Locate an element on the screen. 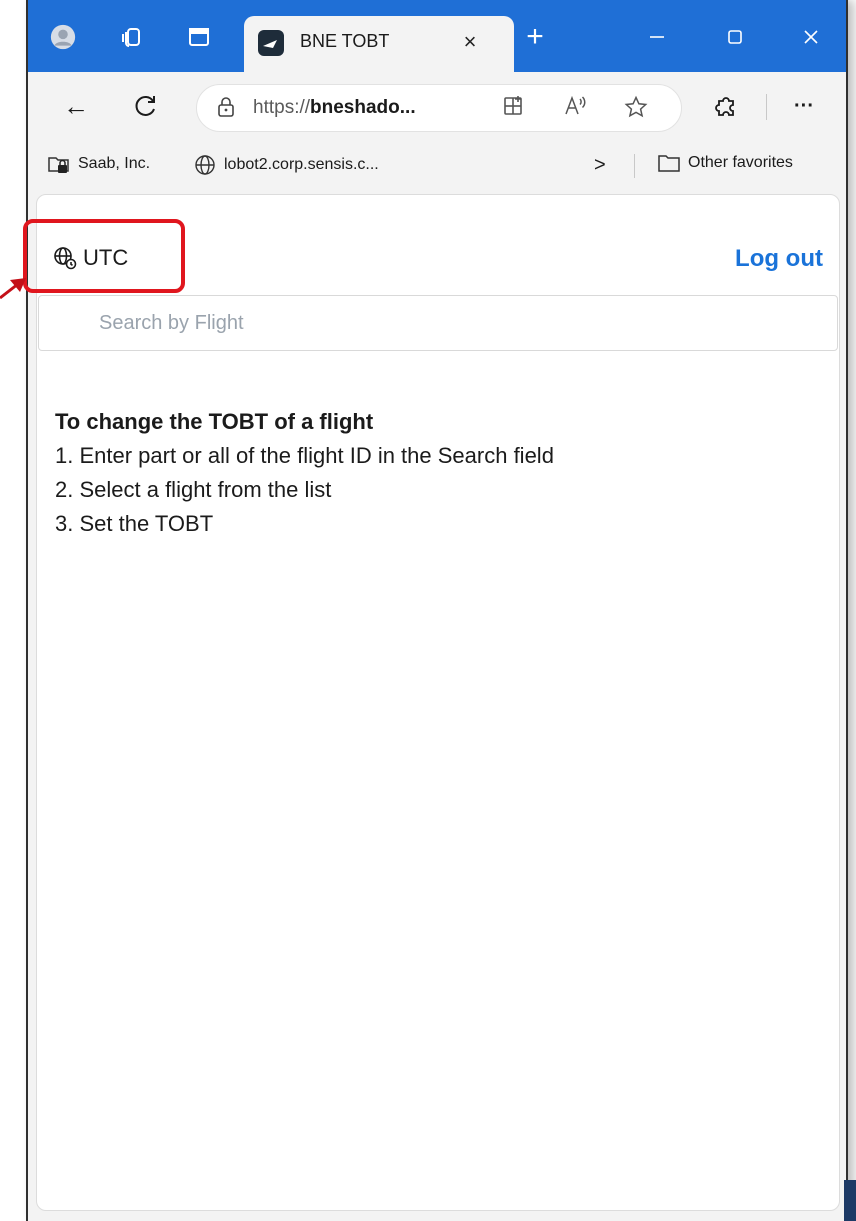 This screenshot has width=856, height=1221. annotation-arrow-icon is located at coordinates (13, 289).